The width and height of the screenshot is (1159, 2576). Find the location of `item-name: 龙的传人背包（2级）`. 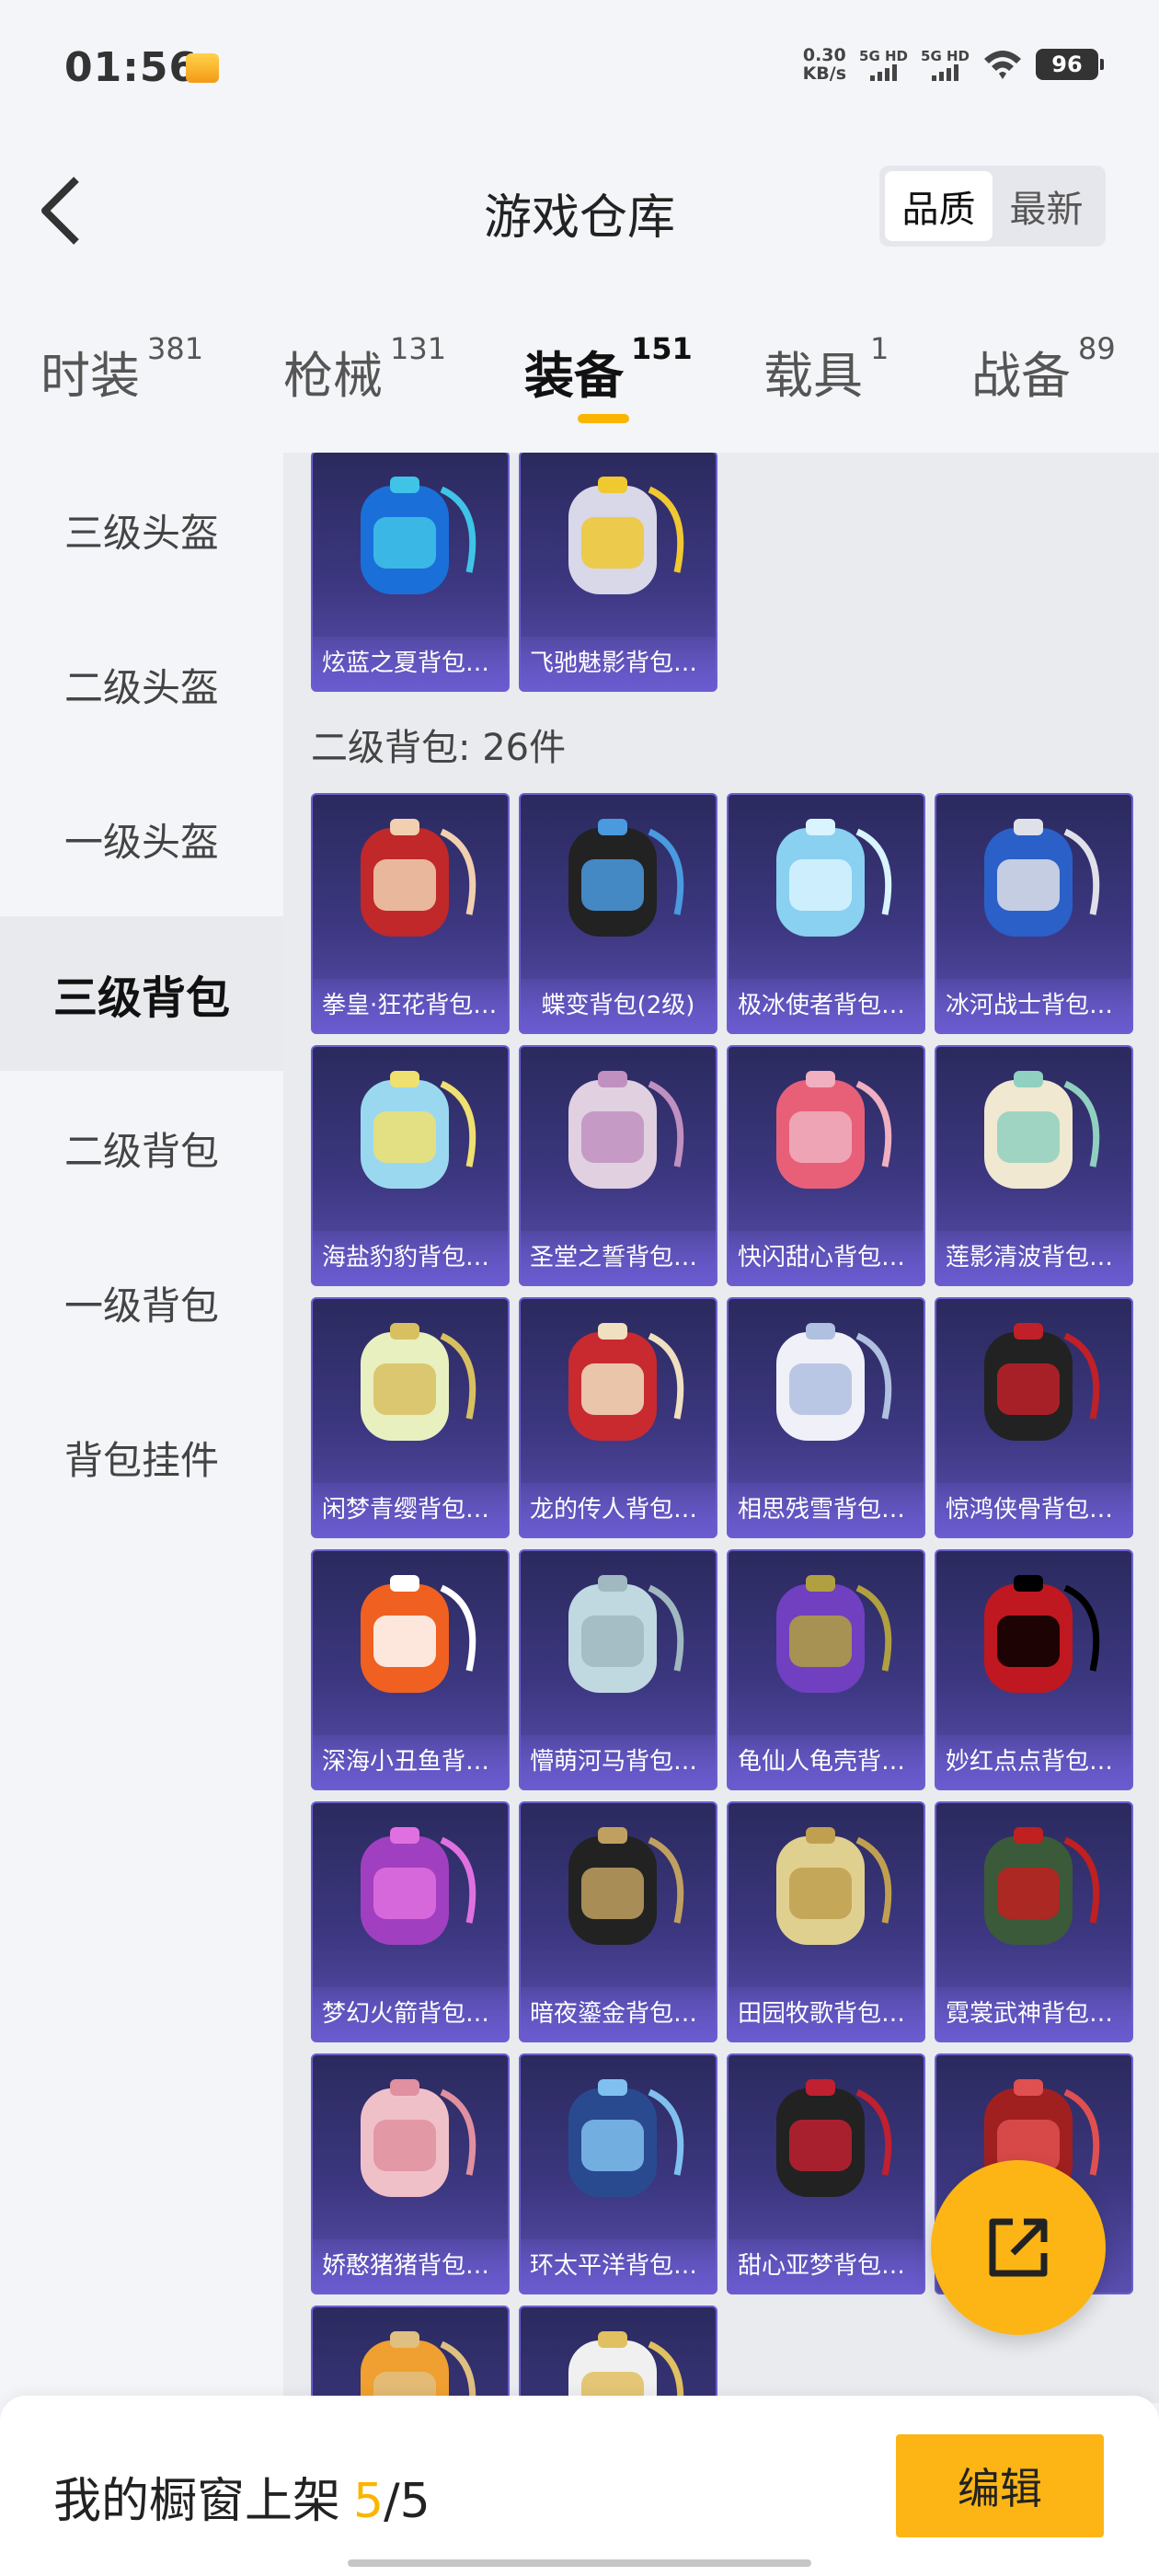

item-name: 龙的传人背包（2级） is located at coordinates (618, 1509).